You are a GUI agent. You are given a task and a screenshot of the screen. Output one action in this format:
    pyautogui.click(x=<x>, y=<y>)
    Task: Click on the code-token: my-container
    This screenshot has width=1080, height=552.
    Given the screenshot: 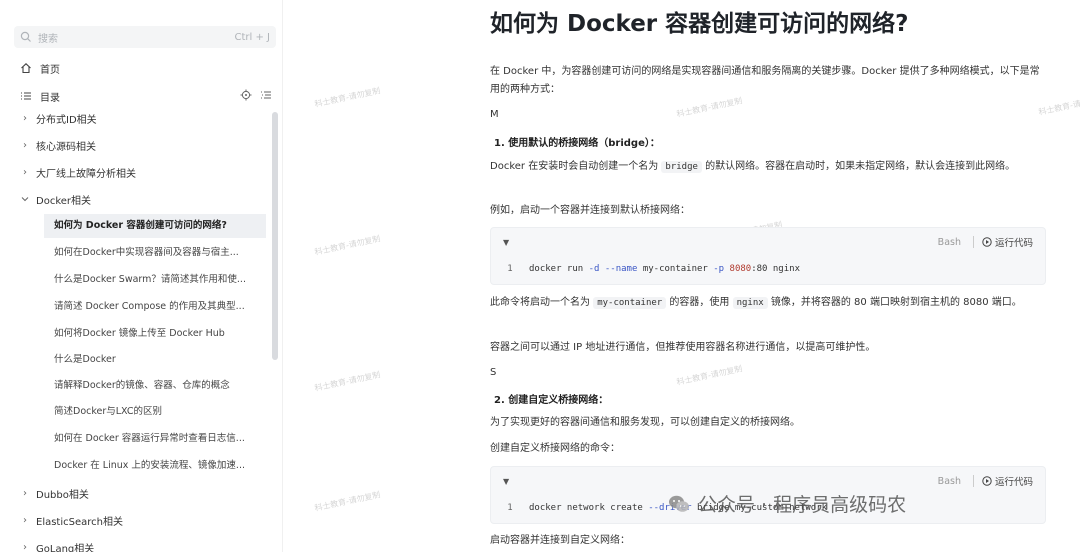 What is the action you would take?
    pyautogui.click(x=675, y=269)
    